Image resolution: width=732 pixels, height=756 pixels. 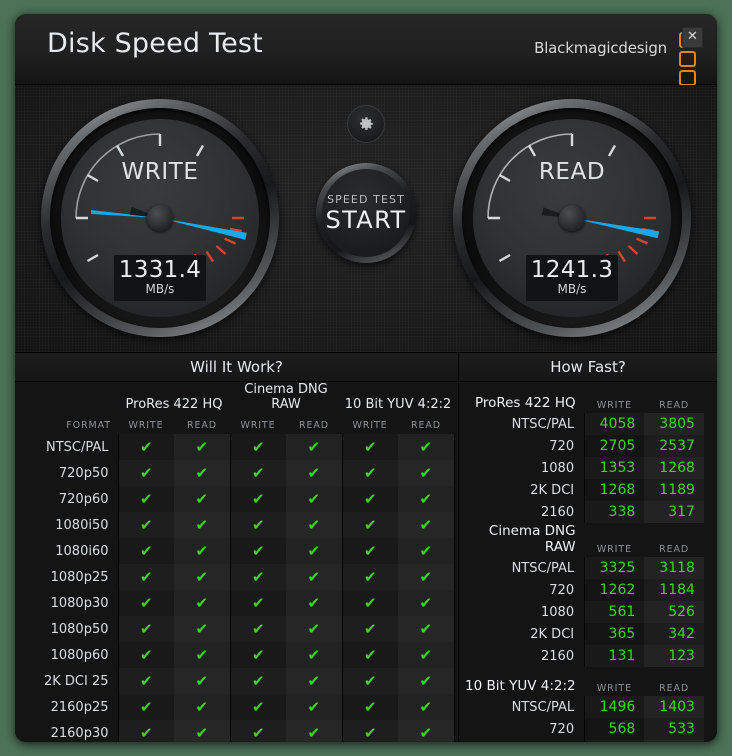 What do you see at coordinates (552, 634) in the screenshot?
I see `resolution-label: 2K DCI` at bounding box center [552, 634].